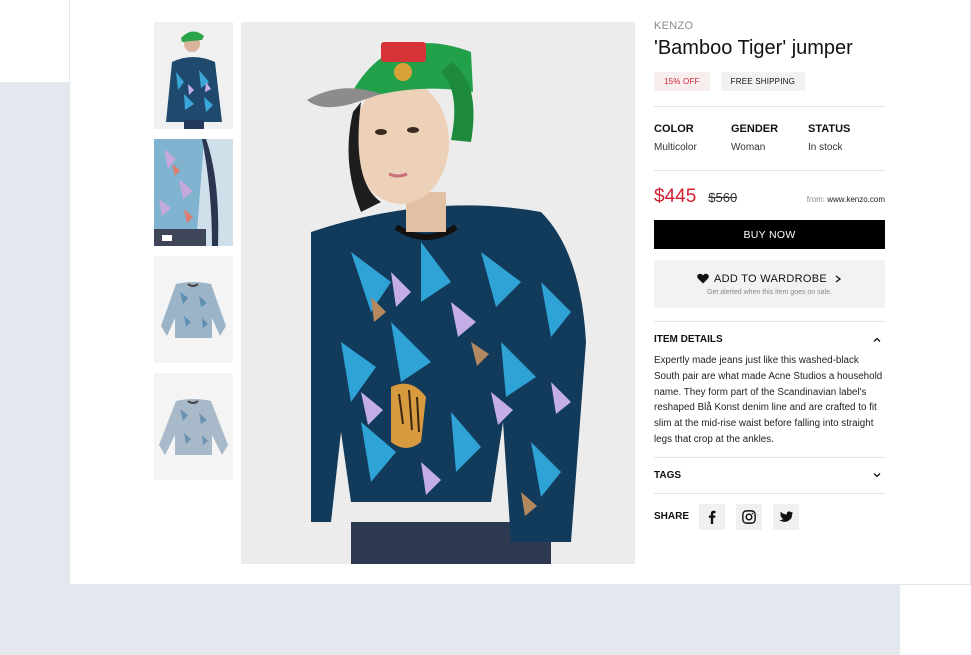 Image resolution: width=971 pixels, height=655 pixels. Describe the element at coordinates (674, 129) in the screenshot. I see `attribute-label: COLOR` at that location.